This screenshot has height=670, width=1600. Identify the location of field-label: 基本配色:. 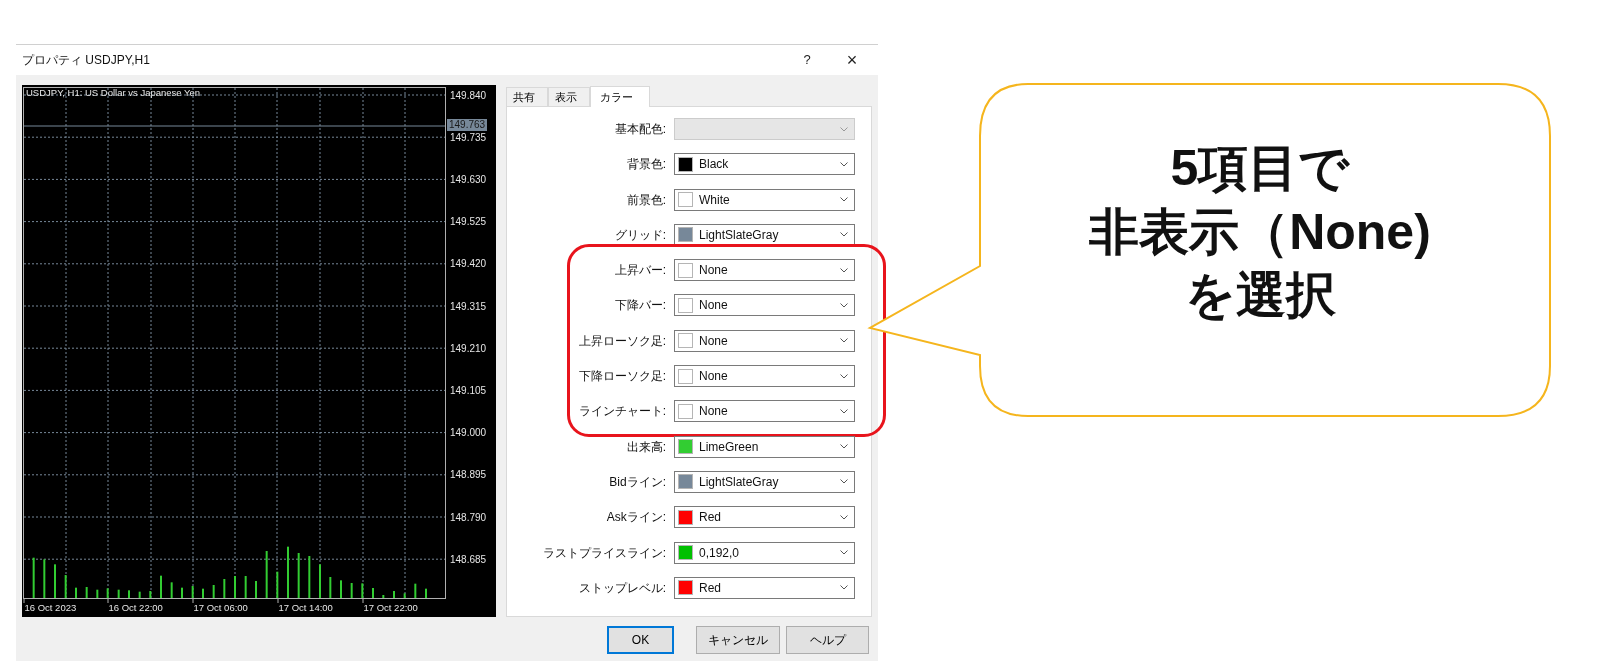
(640, 129).